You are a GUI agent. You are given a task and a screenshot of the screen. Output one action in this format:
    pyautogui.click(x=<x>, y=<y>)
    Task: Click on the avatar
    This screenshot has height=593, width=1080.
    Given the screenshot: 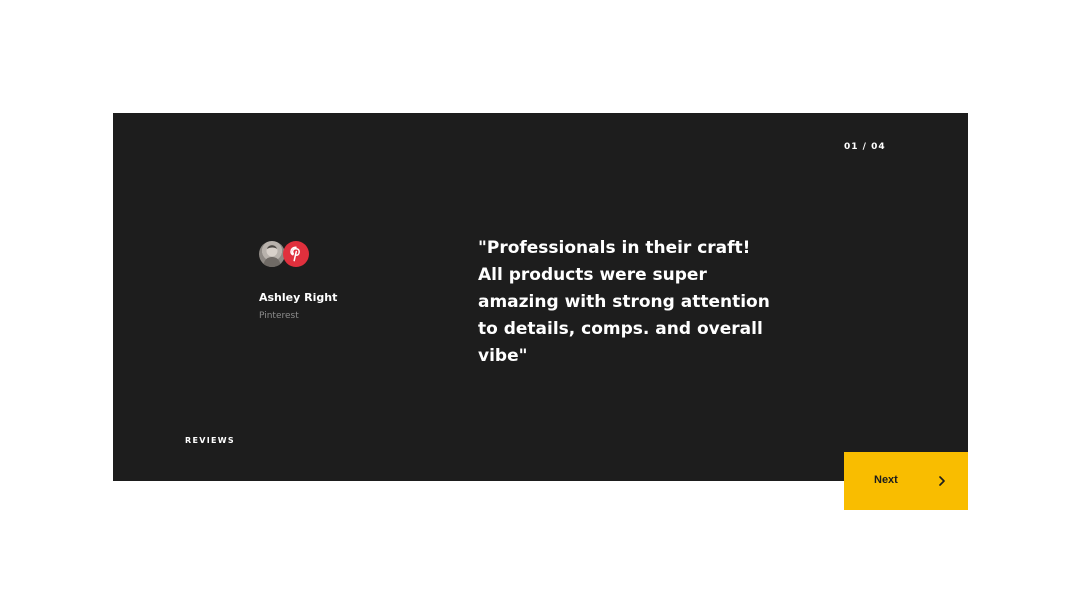 What is the action you would take?
    pyautogui.click(x=272, y=254)
    